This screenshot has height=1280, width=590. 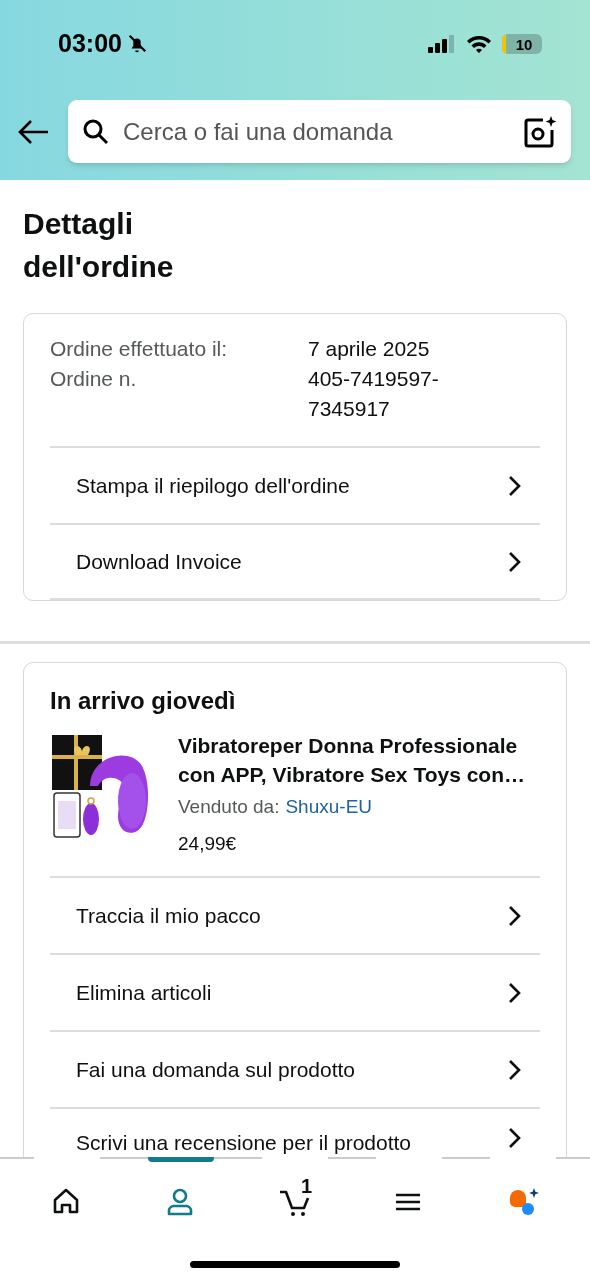 I want to click on page-title: Dettagli dell'ordine, so click(x=99, y=245).